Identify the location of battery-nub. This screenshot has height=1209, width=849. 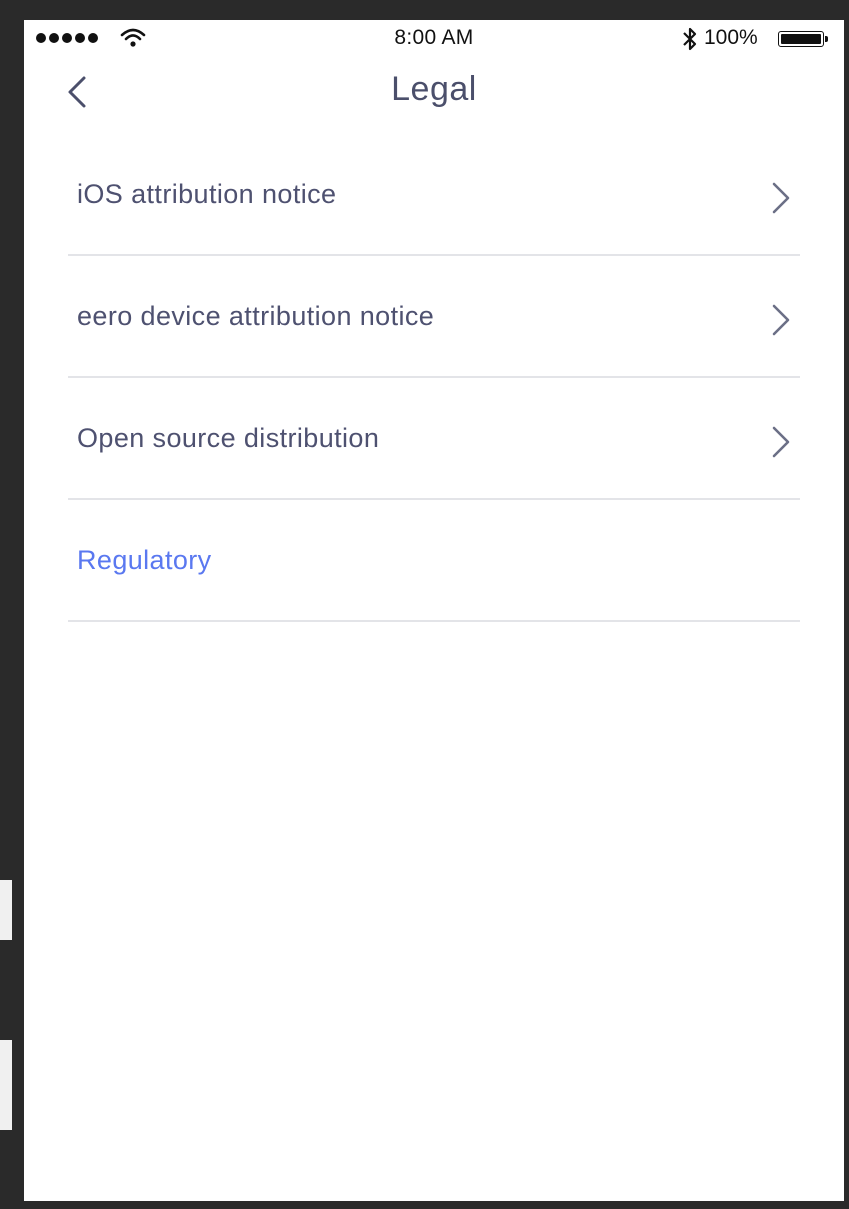
(826, 39).